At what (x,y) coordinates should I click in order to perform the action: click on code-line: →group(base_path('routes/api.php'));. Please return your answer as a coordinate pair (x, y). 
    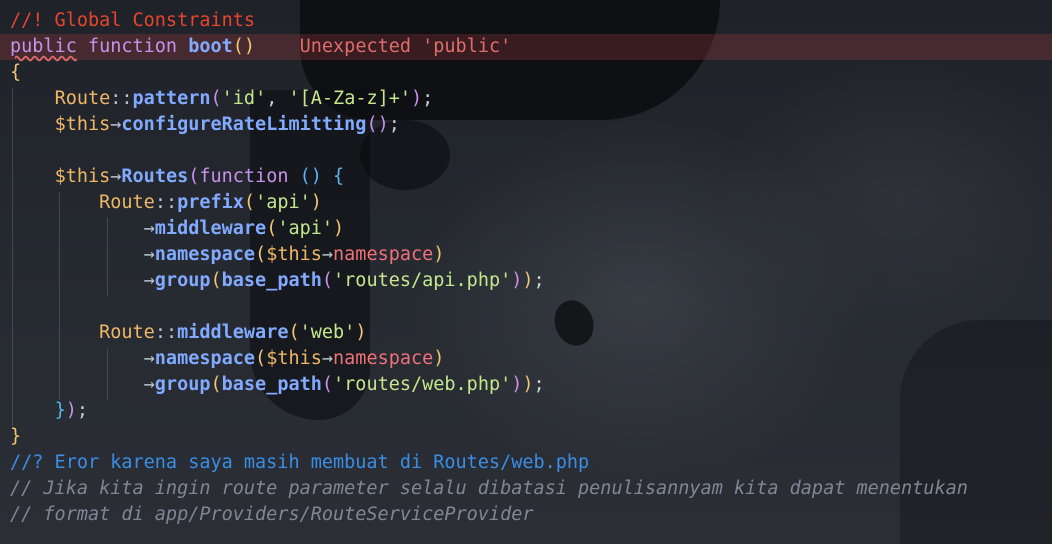
    Looking at the image, I should click on (526, 281).